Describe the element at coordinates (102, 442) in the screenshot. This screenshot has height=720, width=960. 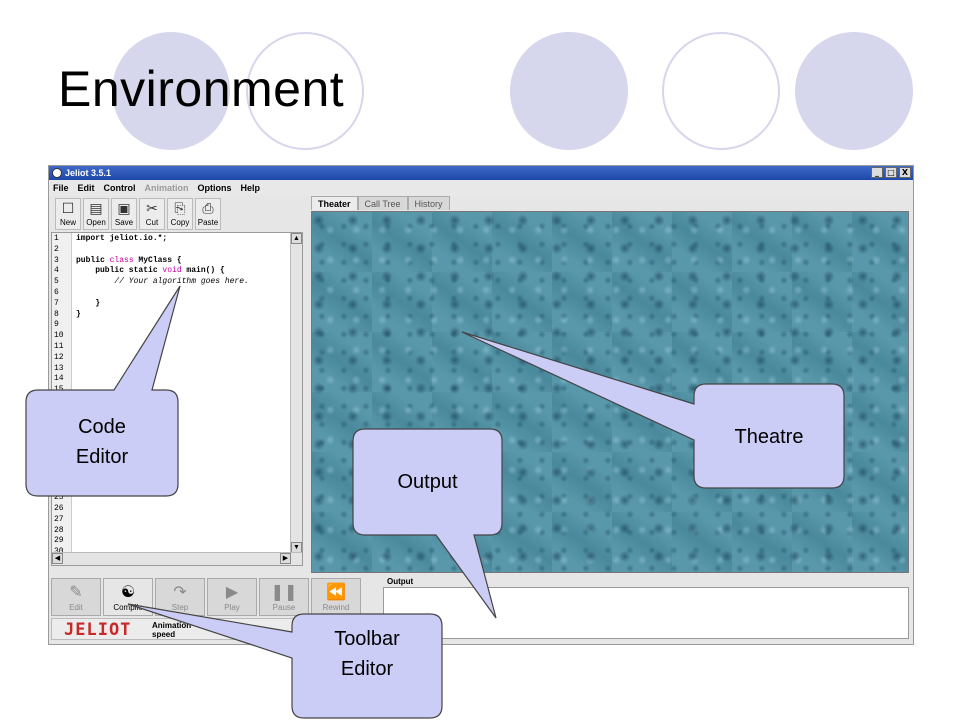
I see `callout-code-editor-label: Code Editor` at that location.